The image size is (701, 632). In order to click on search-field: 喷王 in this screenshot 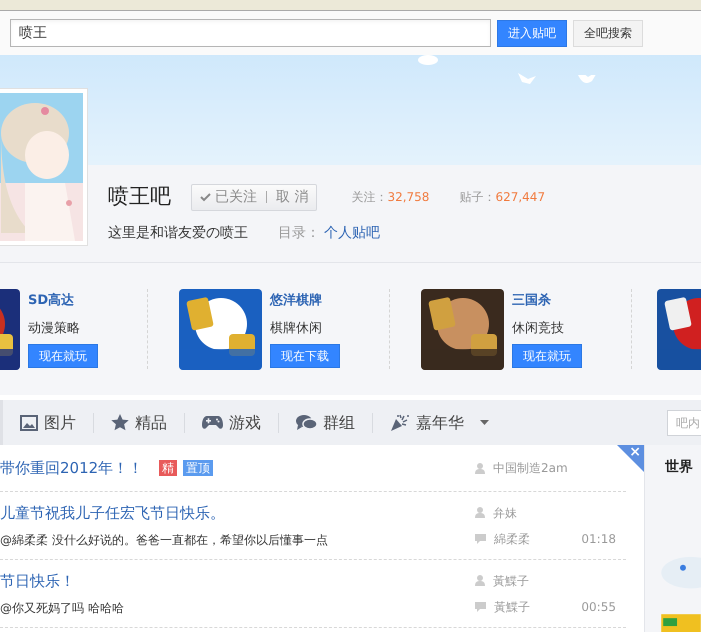, I will do `click(250, 33)`.